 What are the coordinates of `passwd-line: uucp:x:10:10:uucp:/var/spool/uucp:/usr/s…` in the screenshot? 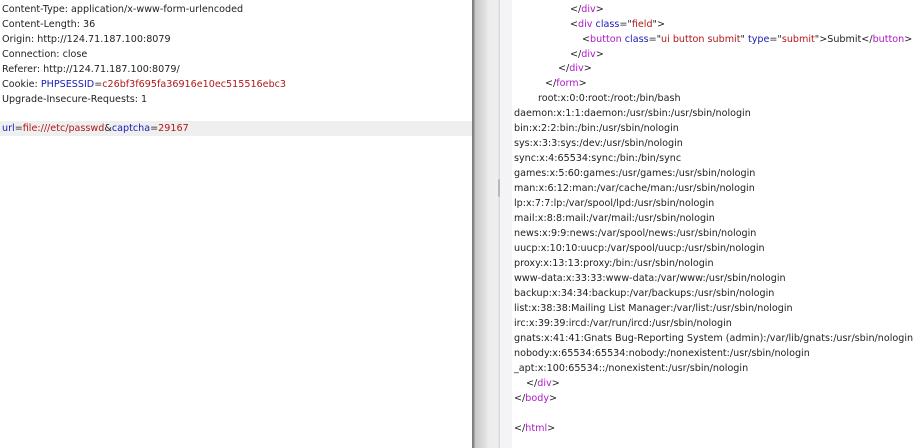 It's located at (639, 248).